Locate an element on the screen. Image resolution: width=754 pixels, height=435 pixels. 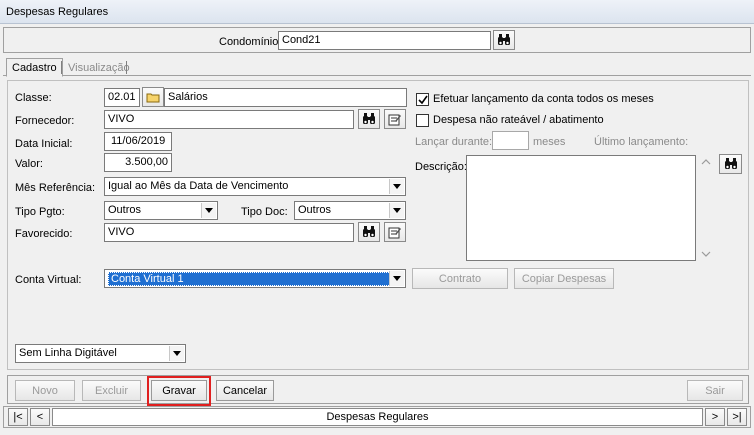
data-inicial-label: Data Inicial: is located at coordinates (44, 144).